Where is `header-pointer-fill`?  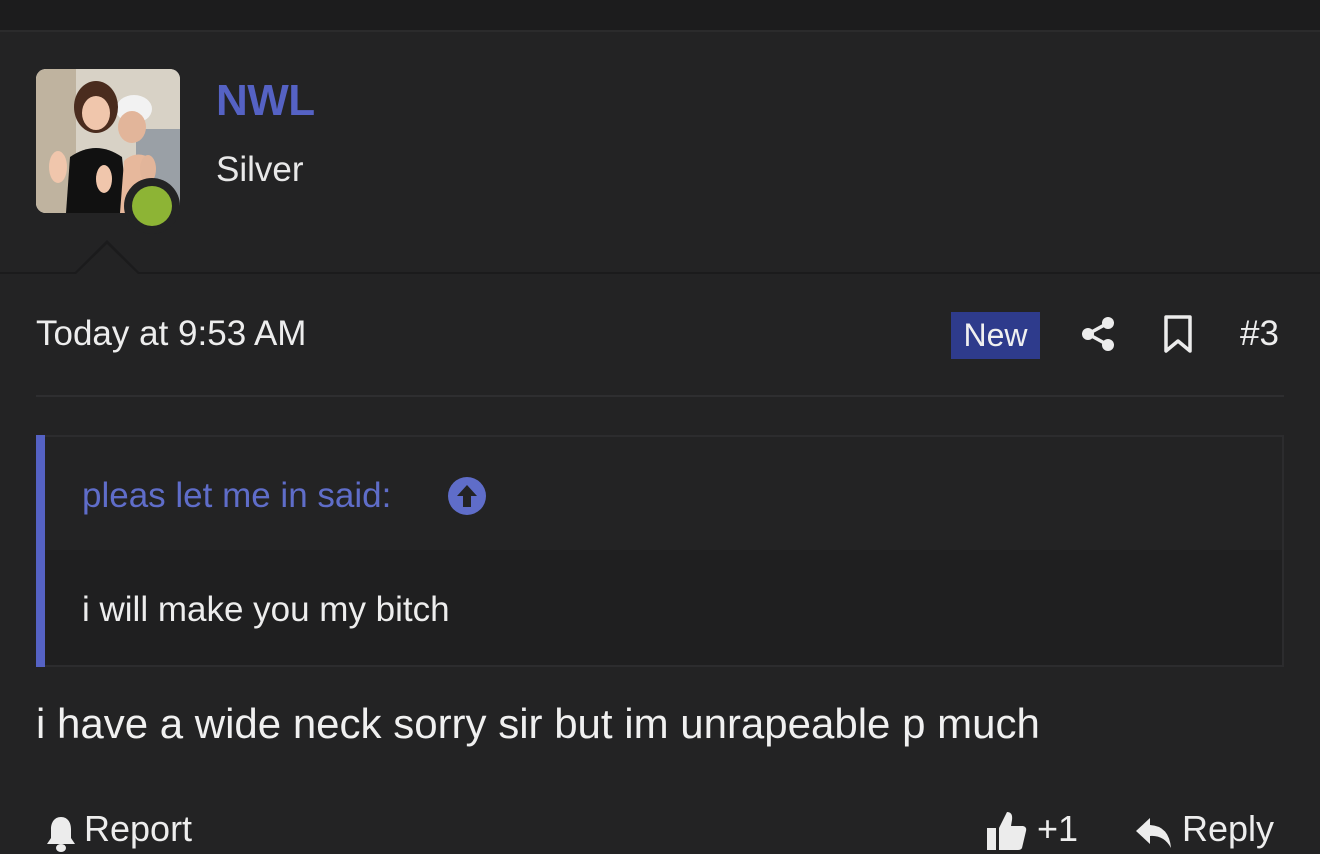 header-pointer-fill is located at coordinates (107, 259).